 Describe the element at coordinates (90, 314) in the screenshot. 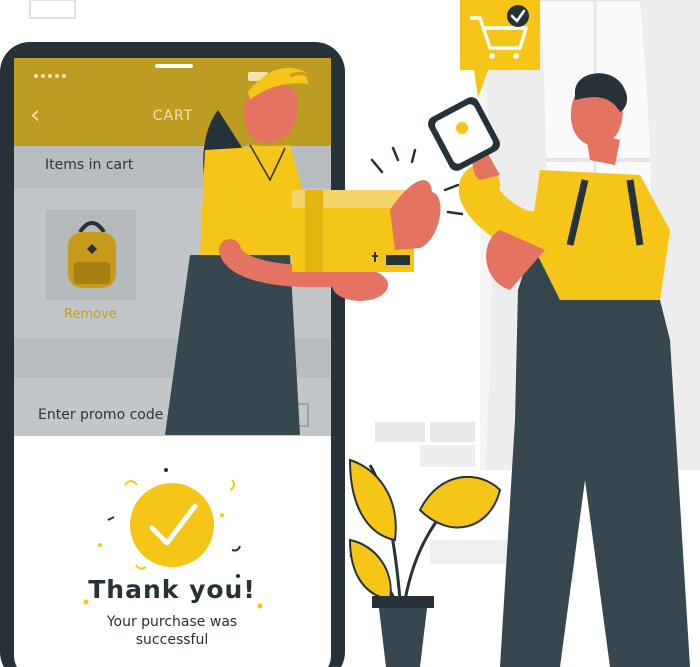

I see `remove-button: Remove` at that location.